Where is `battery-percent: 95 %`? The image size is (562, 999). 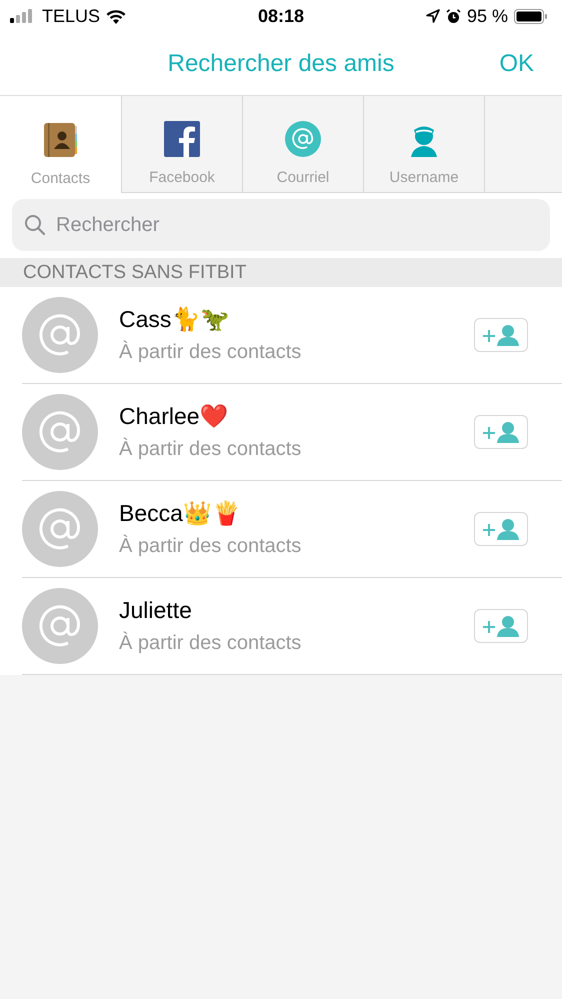
battery-percent: 95 % is located at coordinates (487, 16).